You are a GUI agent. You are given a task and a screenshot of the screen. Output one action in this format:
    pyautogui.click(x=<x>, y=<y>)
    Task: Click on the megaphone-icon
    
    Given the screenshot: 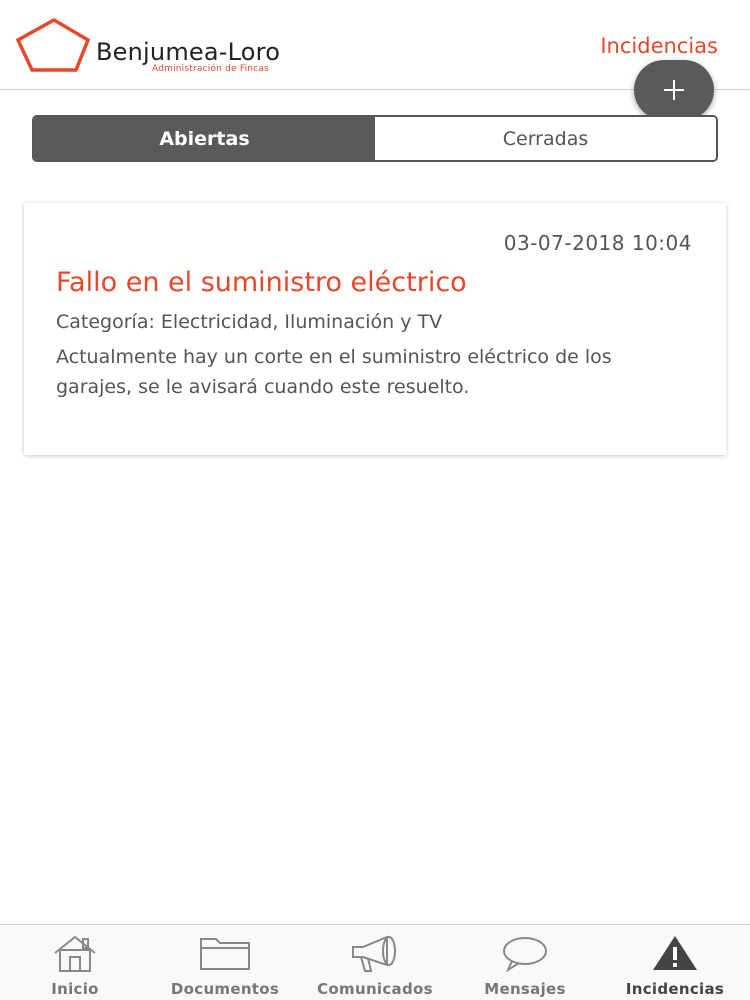 What is the action you would take?
    pyautogui.click(x=374, y=953)
    